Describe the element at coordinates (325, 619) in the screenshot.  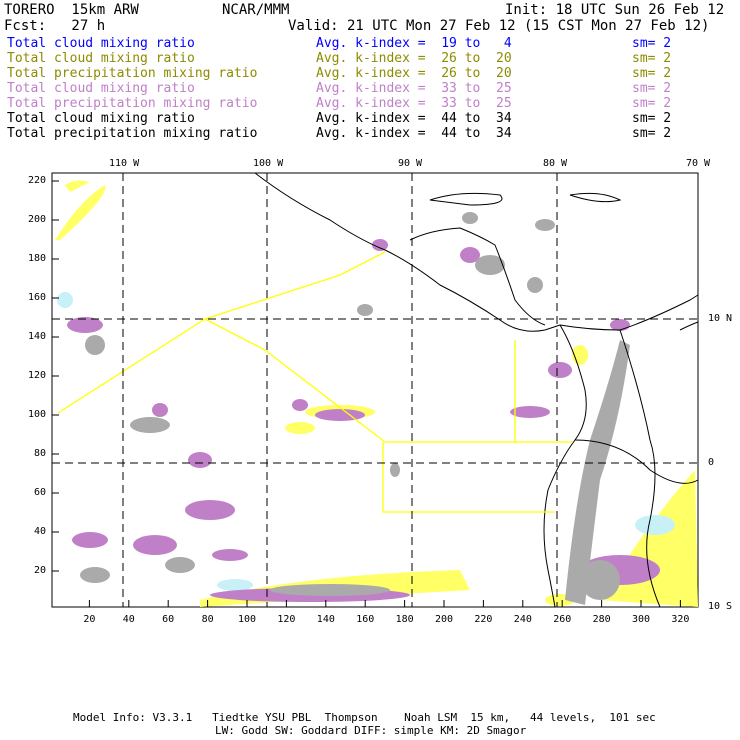
I see `x-tick-label: 140` at that location.